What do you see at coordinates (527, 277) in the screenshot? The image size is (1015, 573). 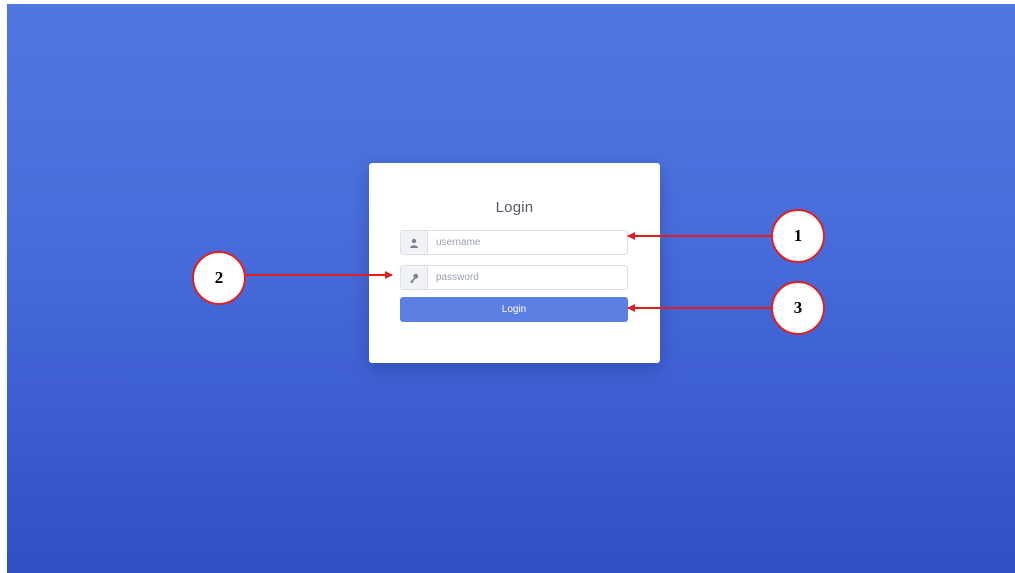 I see `password-field` at bounding box center [527, 277].